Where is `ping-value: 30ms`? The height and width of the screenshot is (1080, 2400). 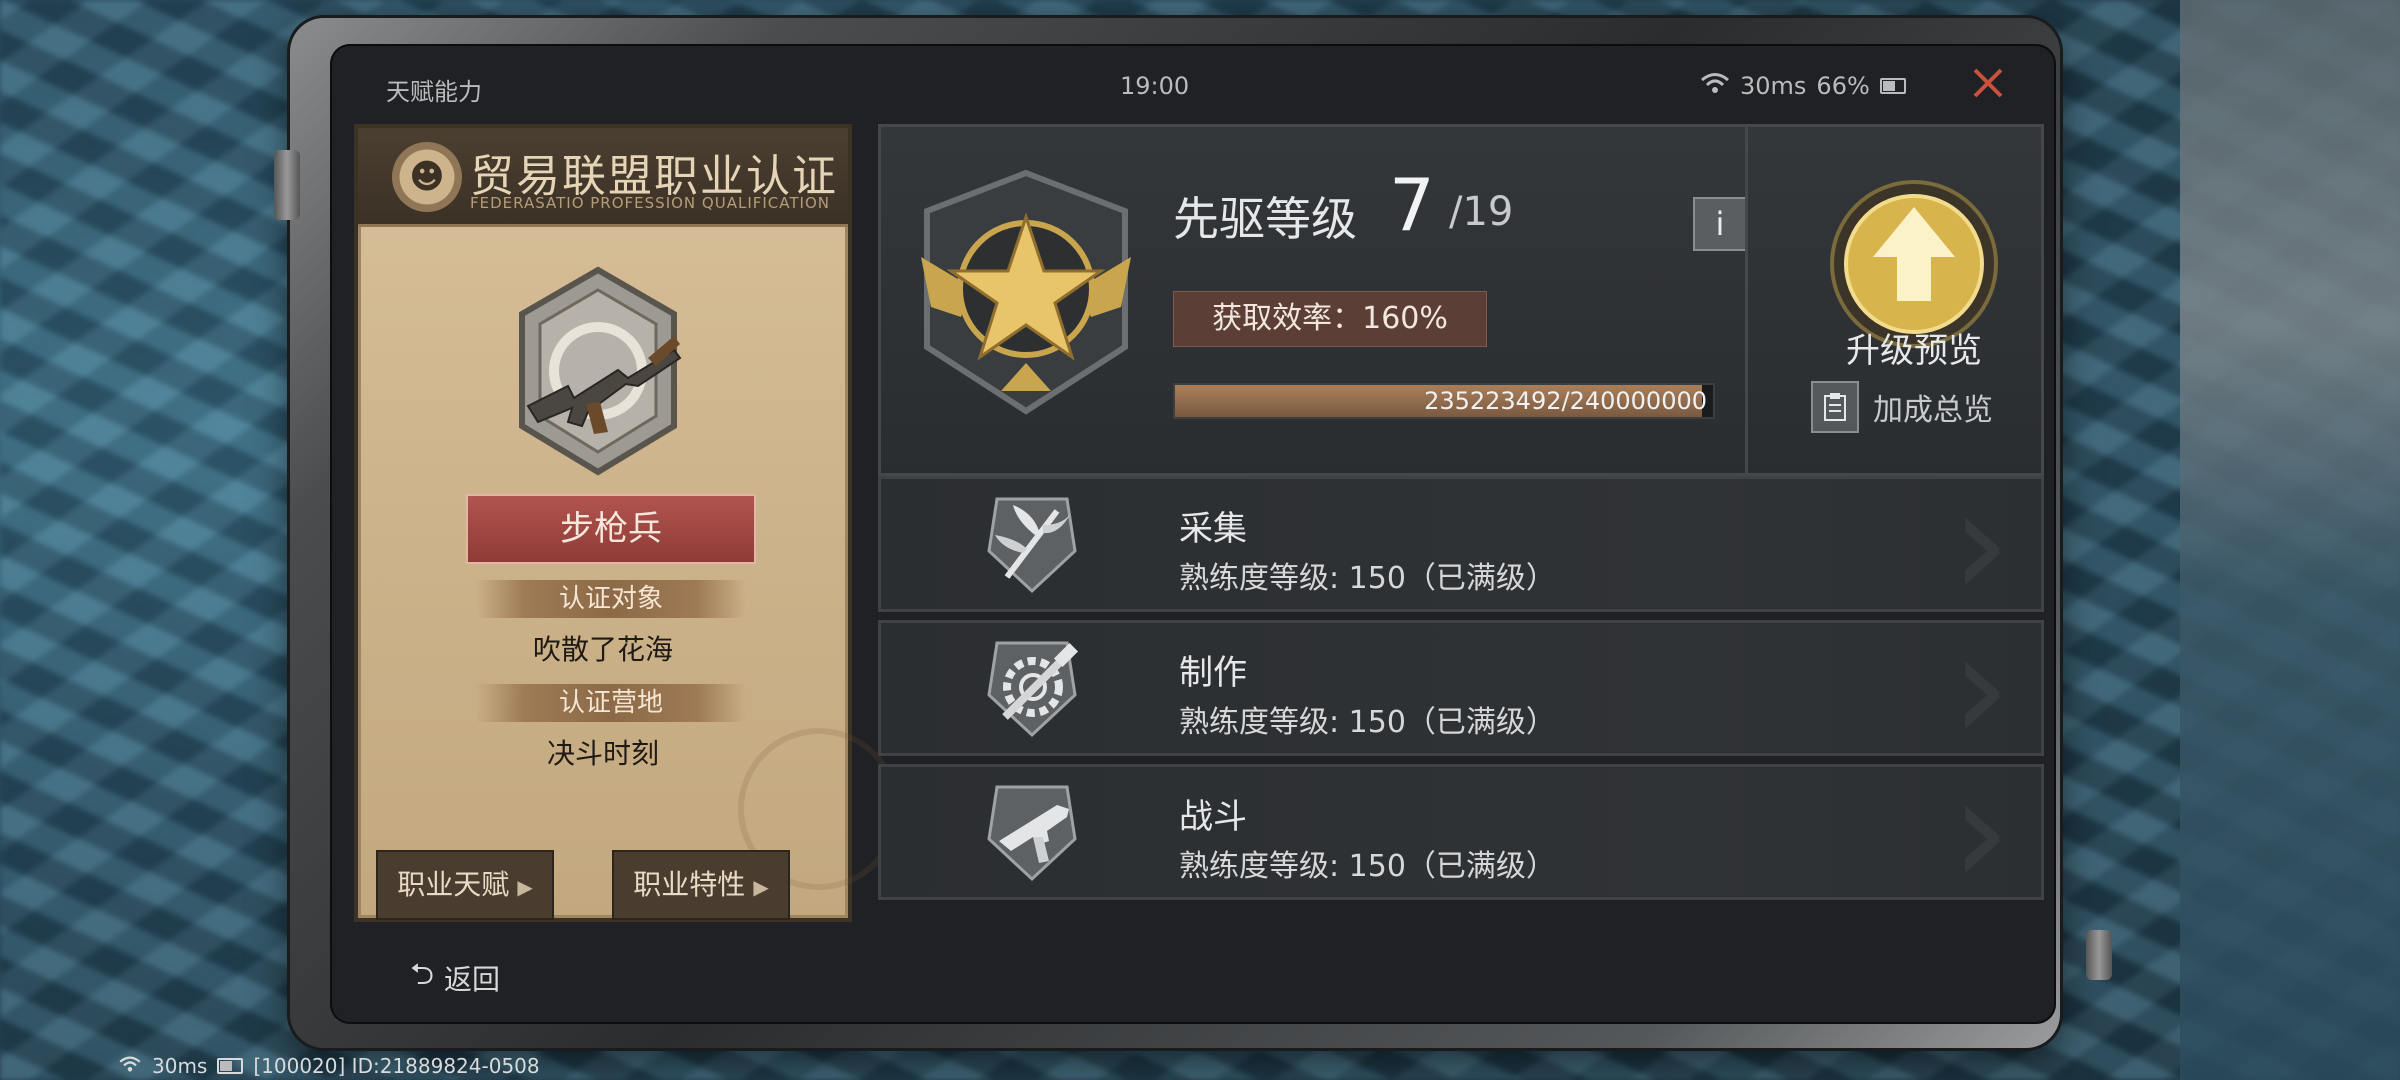
ping-value: 30ms is located at coordinates (1773, 86).